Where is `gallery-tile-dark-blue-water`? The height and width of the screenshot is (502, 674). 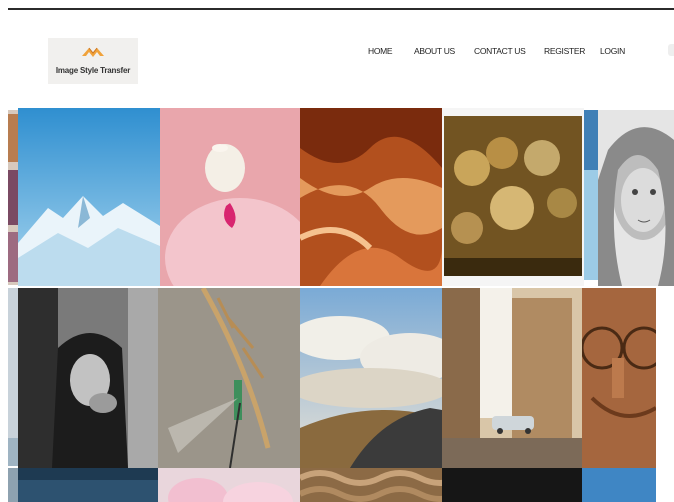
gallery-tile-dark-blue-water is located at coordinates (88, 485).